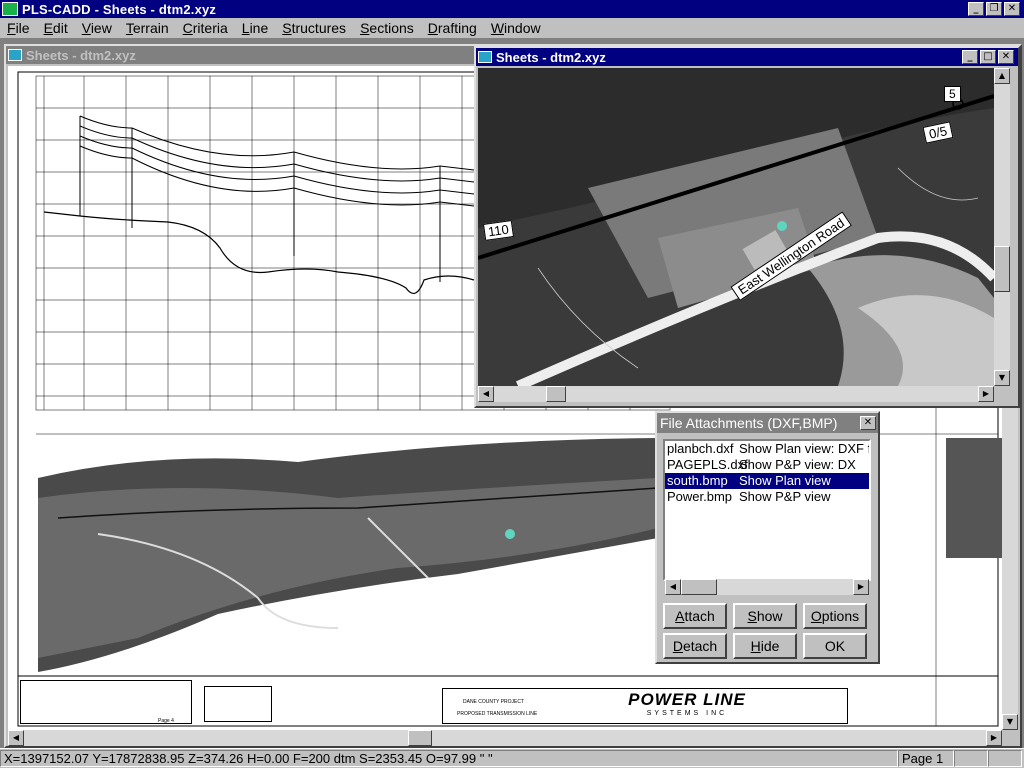 The image size is (1024, 768). What do you see at coordinates (747, 57) in the screenshot?
I see `sheets-window-front-caption: Sheets - dtm2.xyz _ □ ✕` at bounding box center [747, 57].